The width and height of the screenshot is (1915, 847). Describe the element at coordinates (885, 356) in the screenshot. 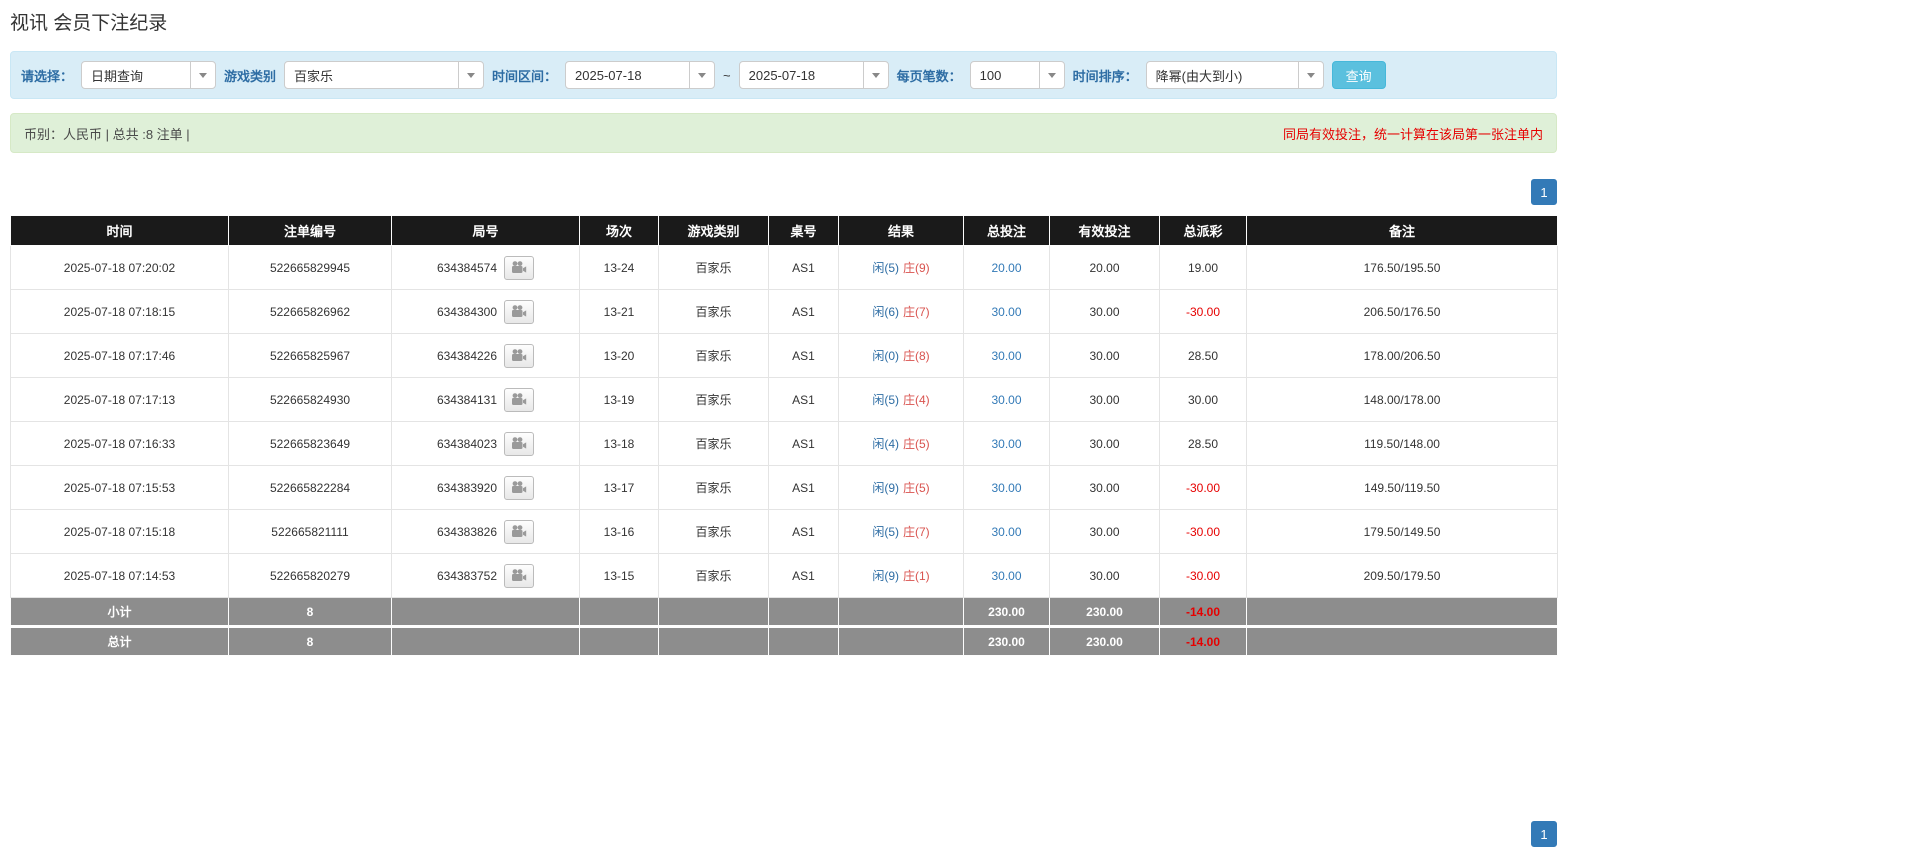

I see `result-player: 闲(0)` at that location.